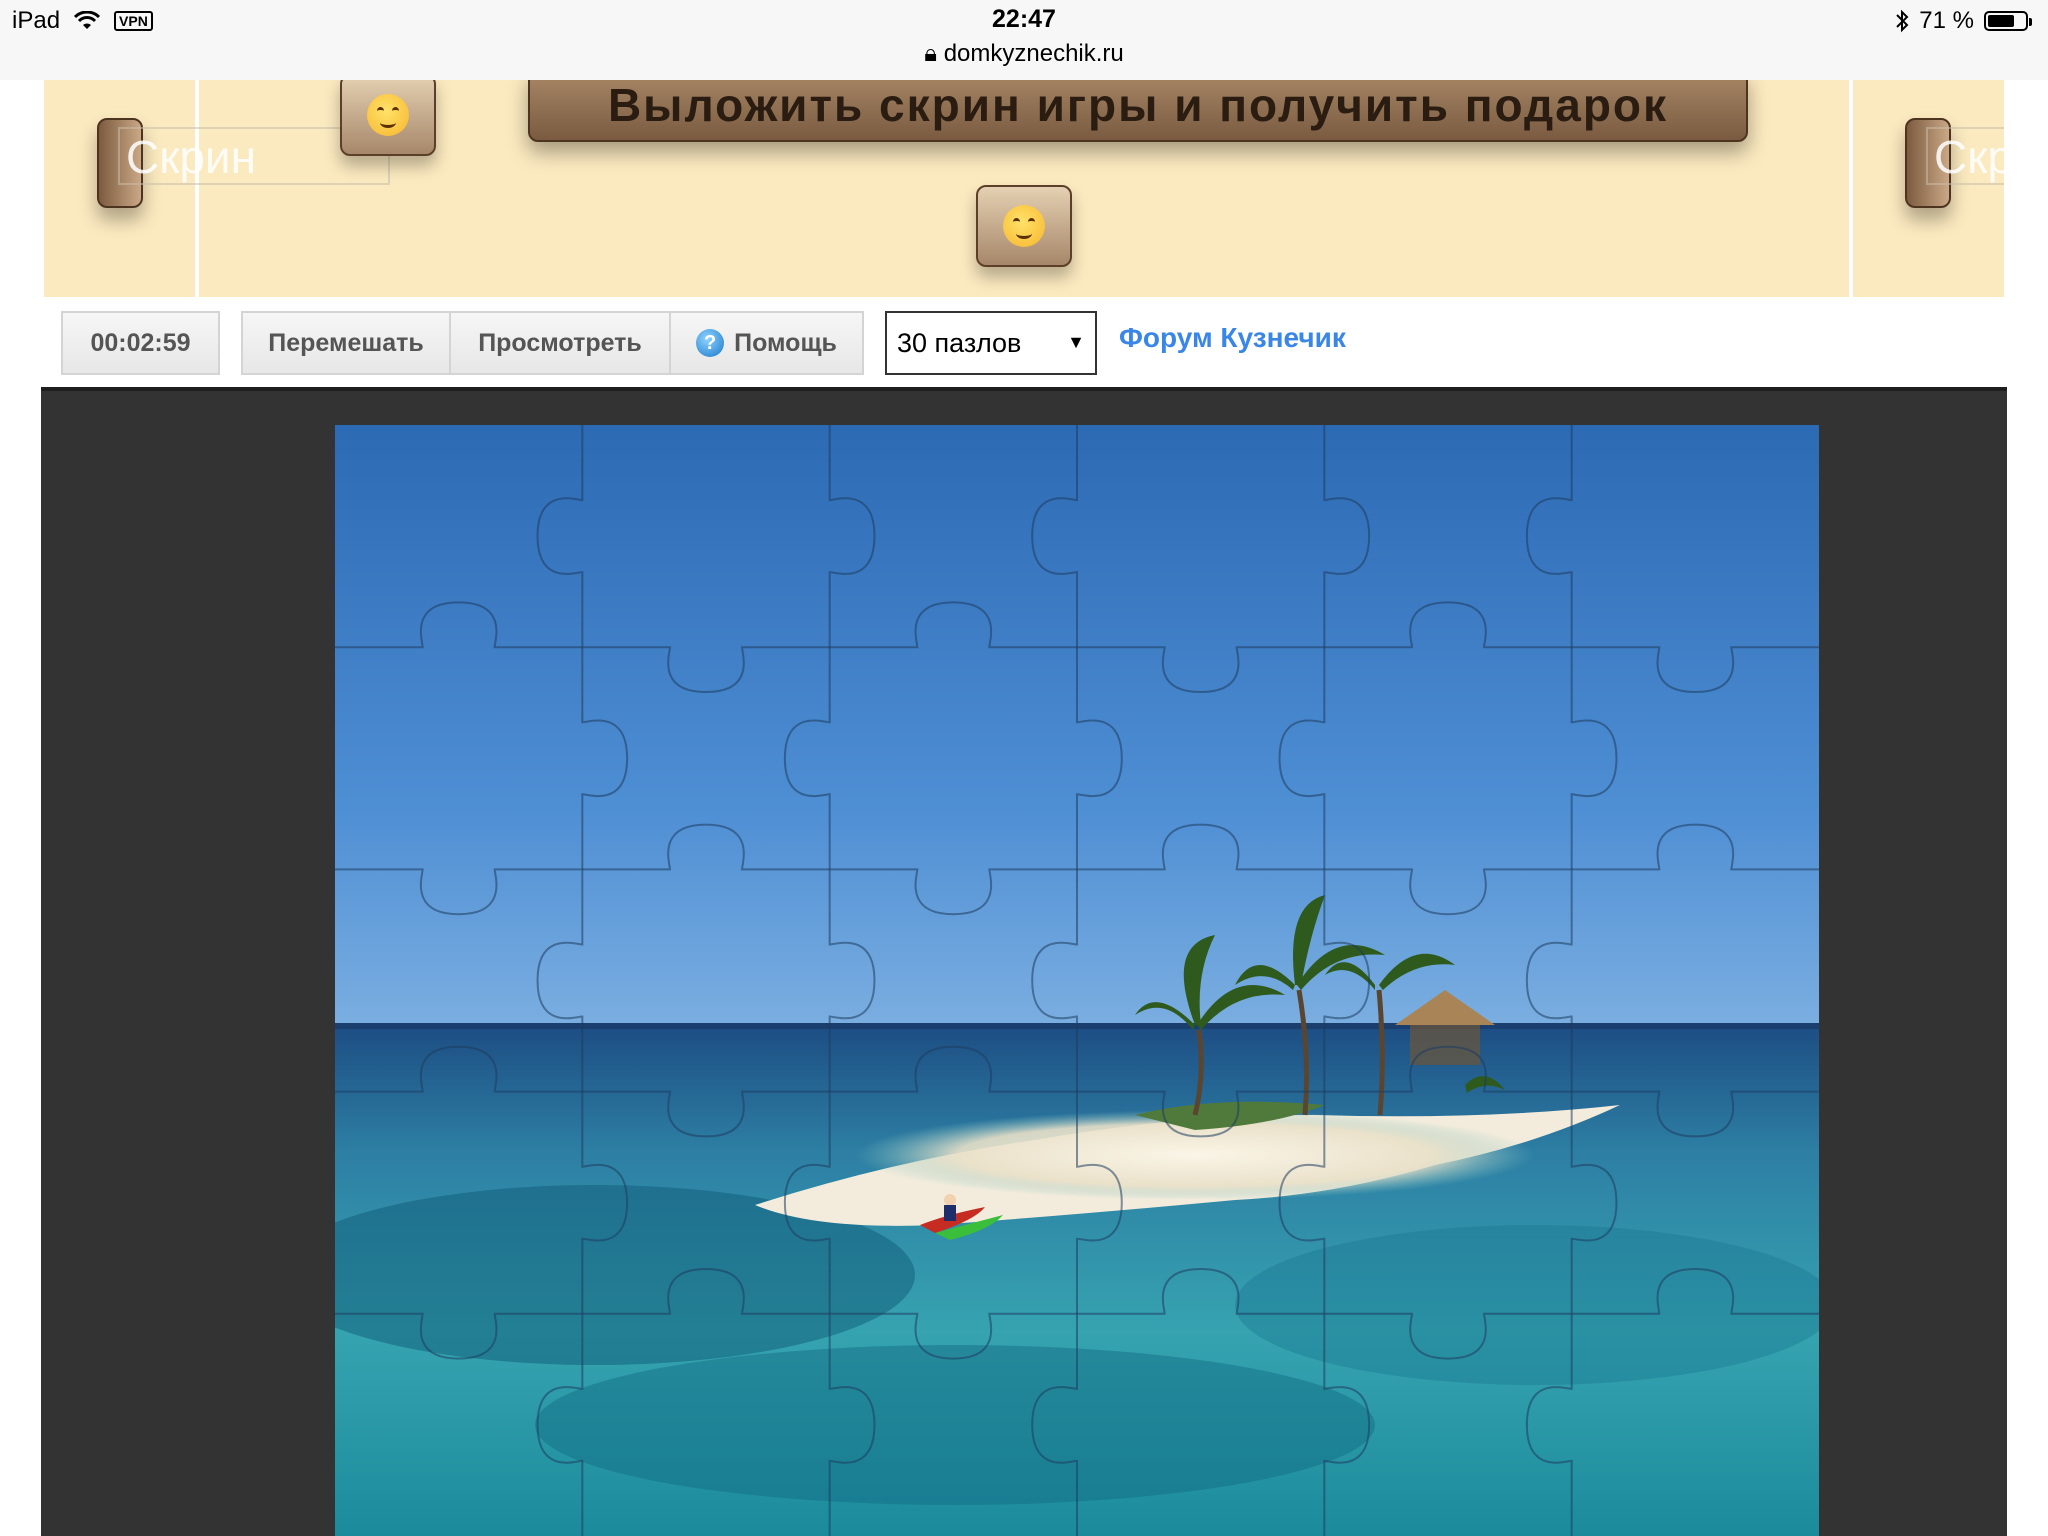  What do you see at coordinates (931, 53) in the screenshot?
I see `lock-icon: 🔒︎` at bounding box center [931, 53].